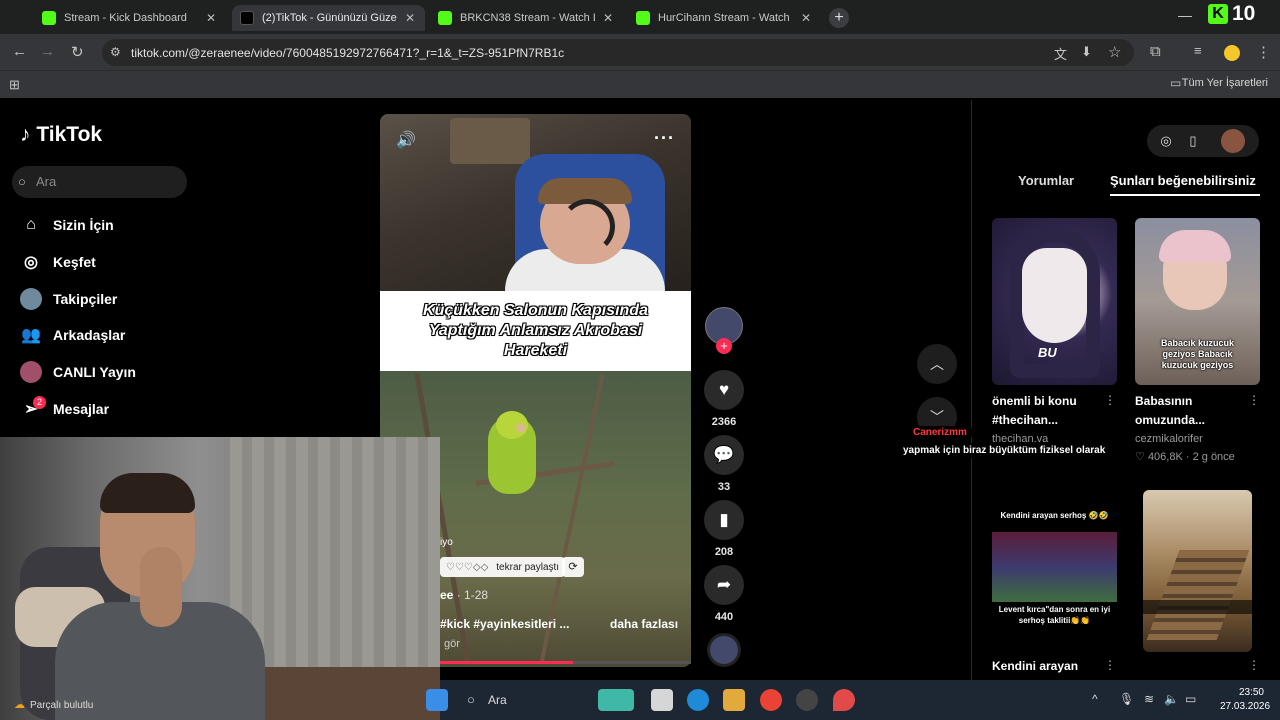 The image size is (1280, 720). I want to click on video-thumbnail: BU, so click(1054, 301).